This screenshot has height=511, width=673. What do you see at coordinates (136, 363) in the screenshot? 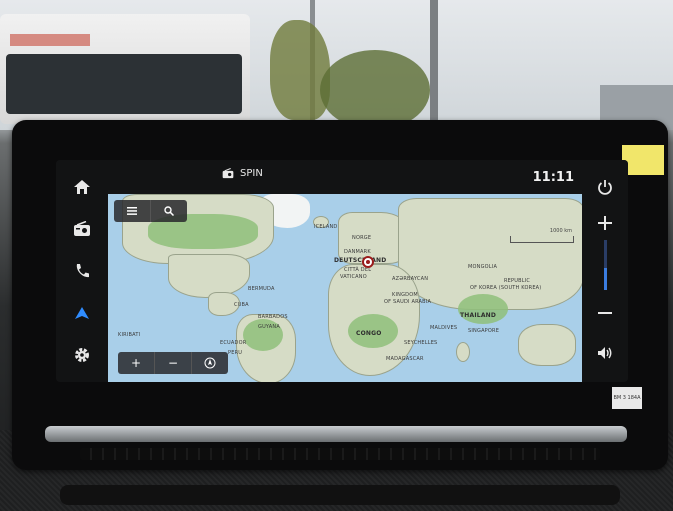
I see `zoom-in-button: +` at bounding box center [136, 363].